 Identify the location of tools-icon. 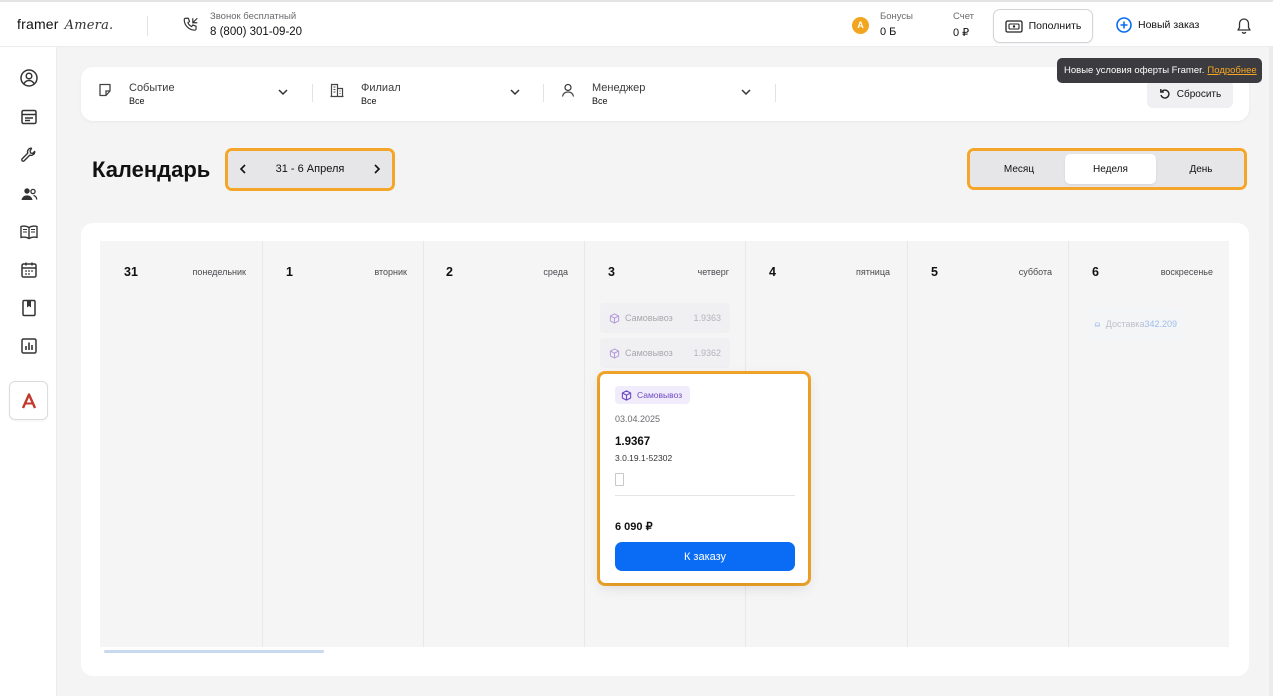
(29, 155).